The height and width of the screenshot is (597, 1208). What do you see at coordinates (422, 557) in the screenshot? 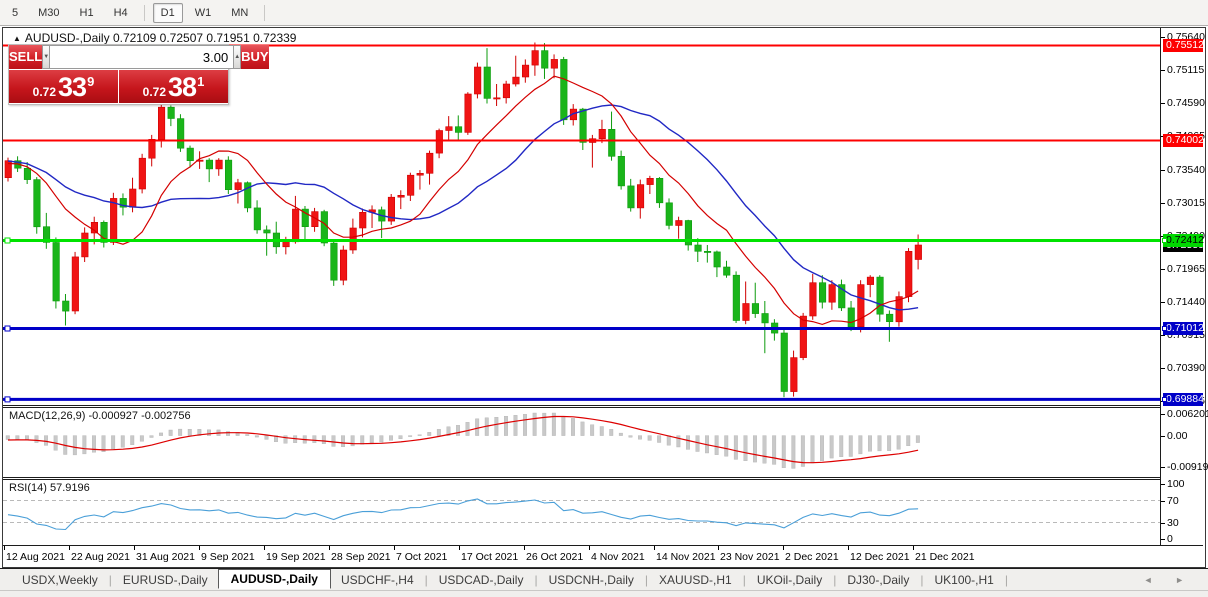
I see `date-label: 7 Oct 2021` at bounding box center [422, 557].